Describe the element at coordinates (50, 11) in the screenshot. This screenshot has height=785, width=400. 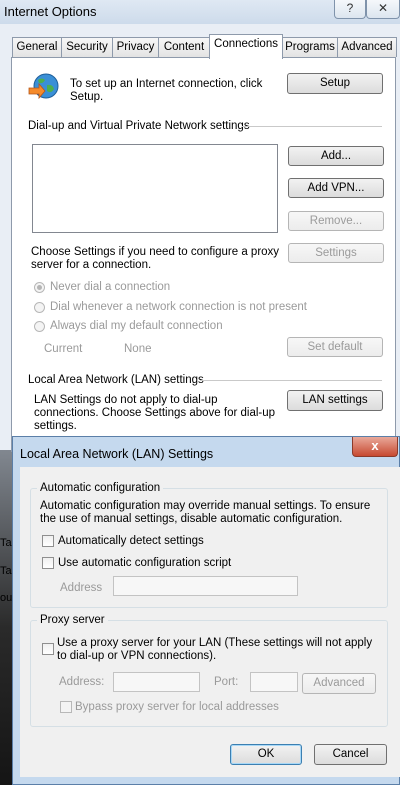
I see `window-title: Internet Options` at that location.